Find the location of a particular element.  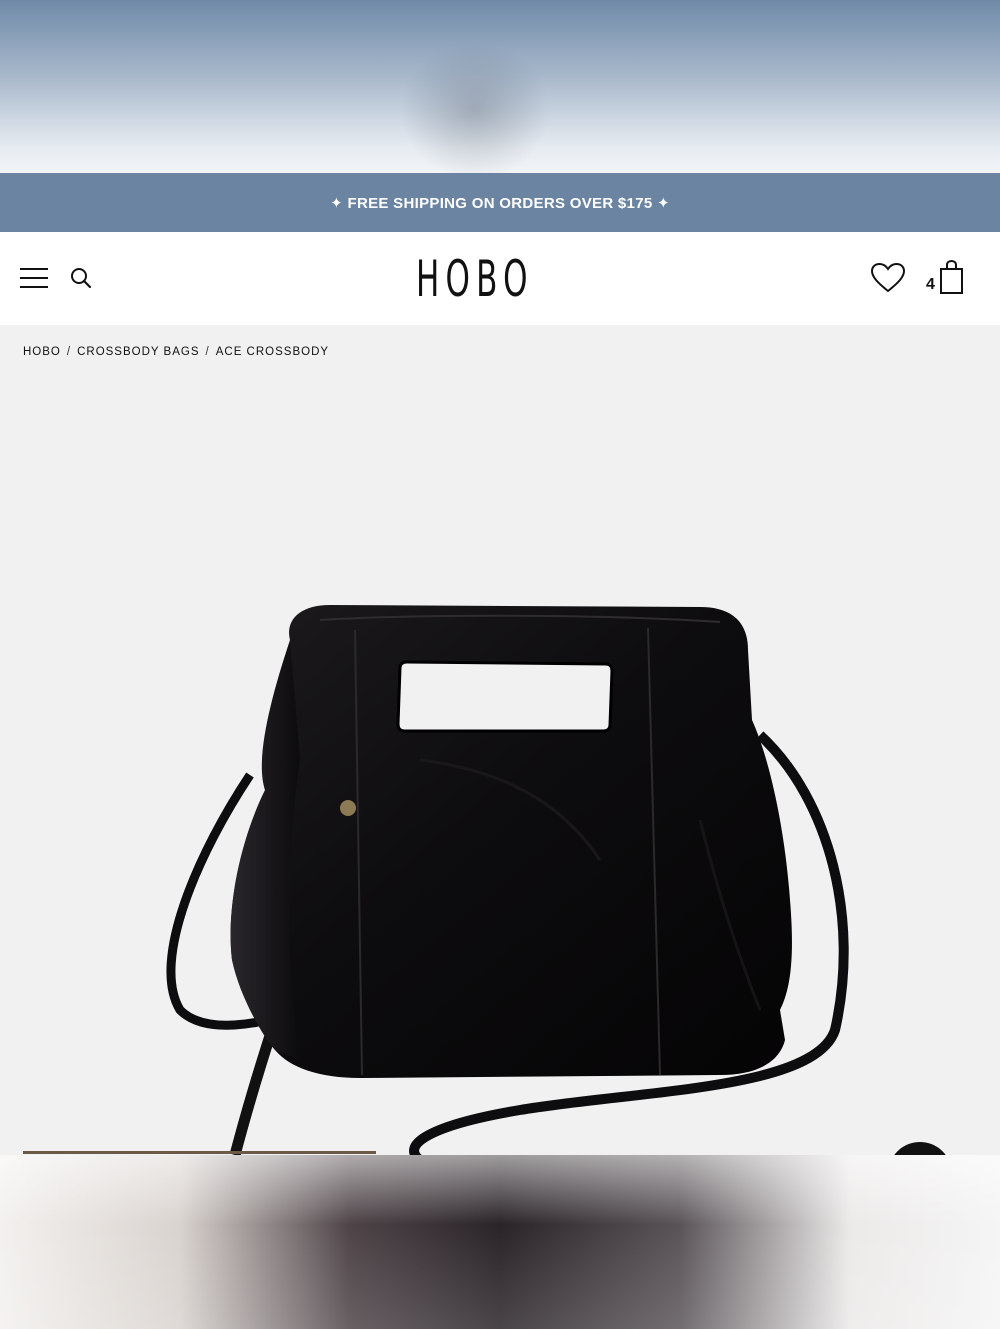

logo-text: HOBO is located at coordinates (475, 279).